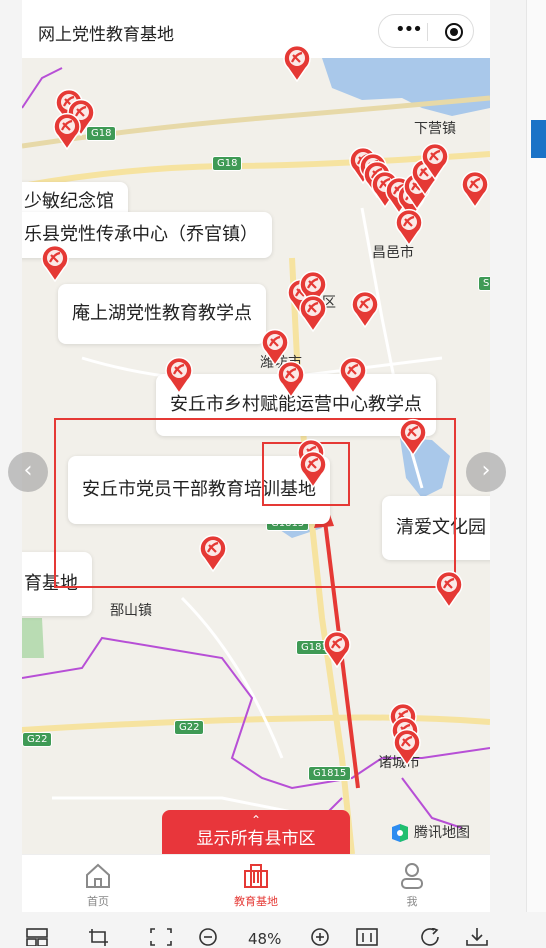 The width and height of the screenshot is (546, 948). I want to click on bottom-tab-bar: 首页 教育基地 我, so click(256, 883).